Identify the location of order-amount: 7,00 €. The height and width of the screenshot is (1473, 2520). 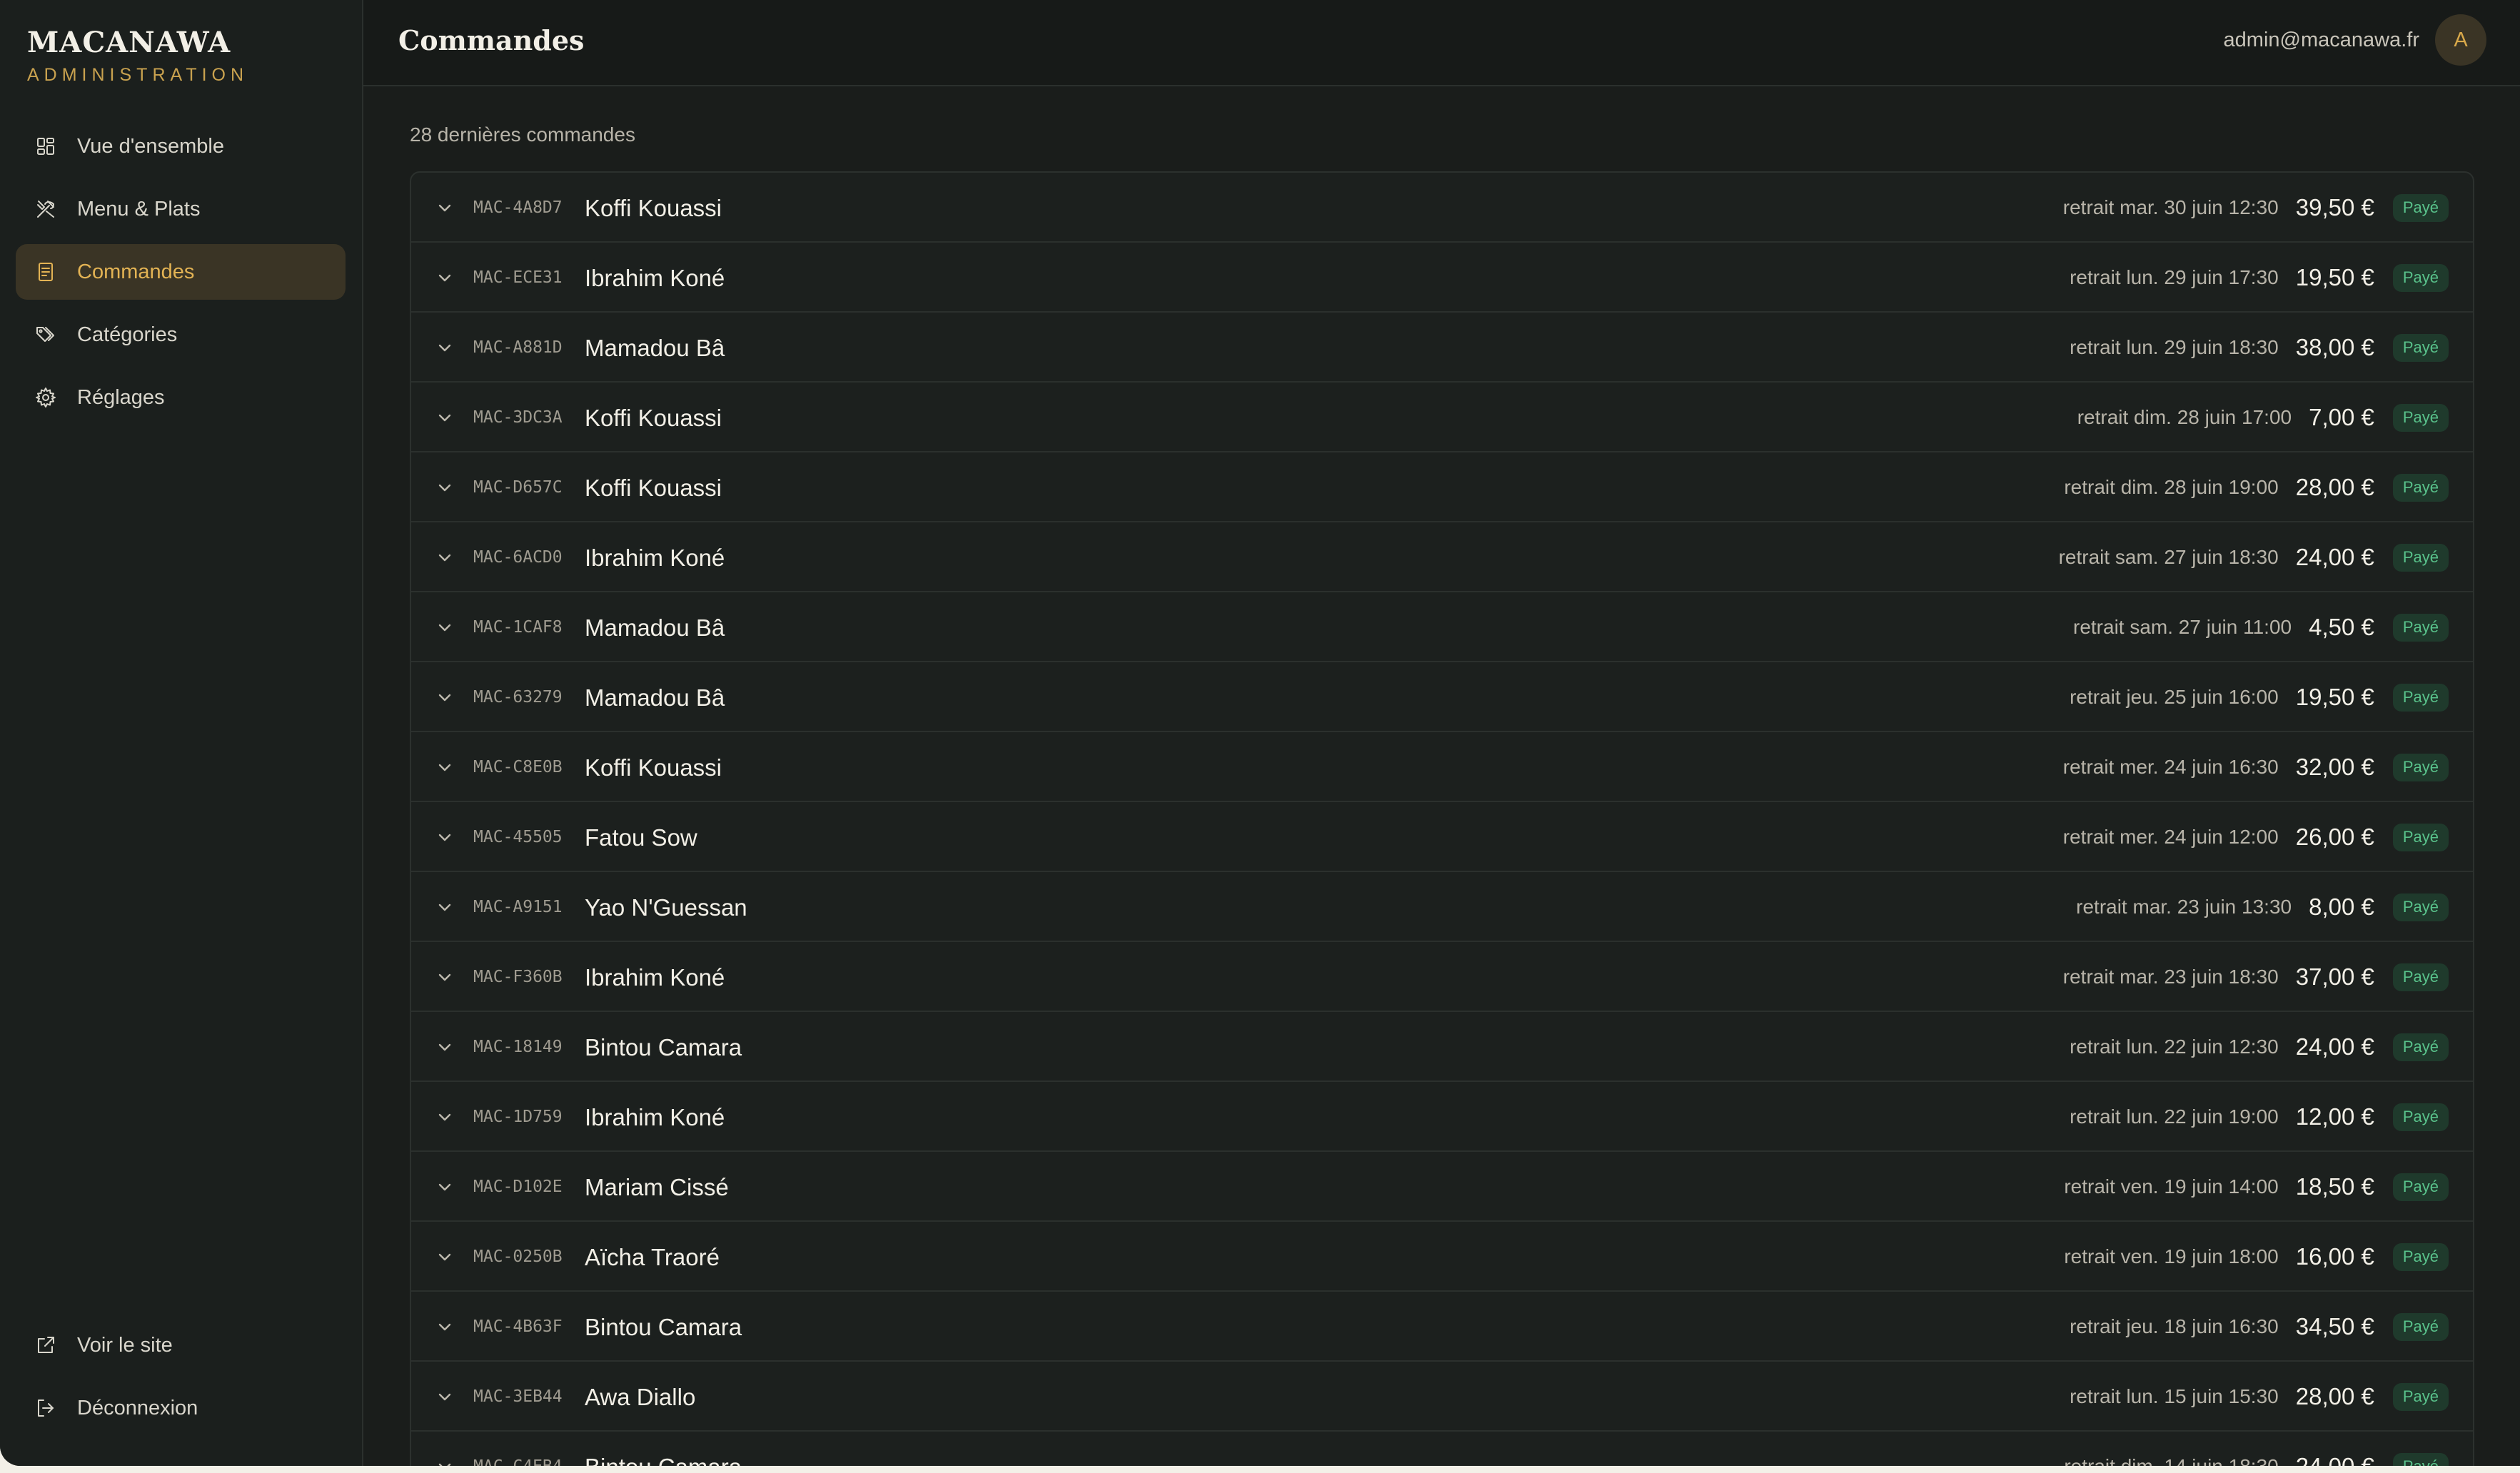
(2341, 417).